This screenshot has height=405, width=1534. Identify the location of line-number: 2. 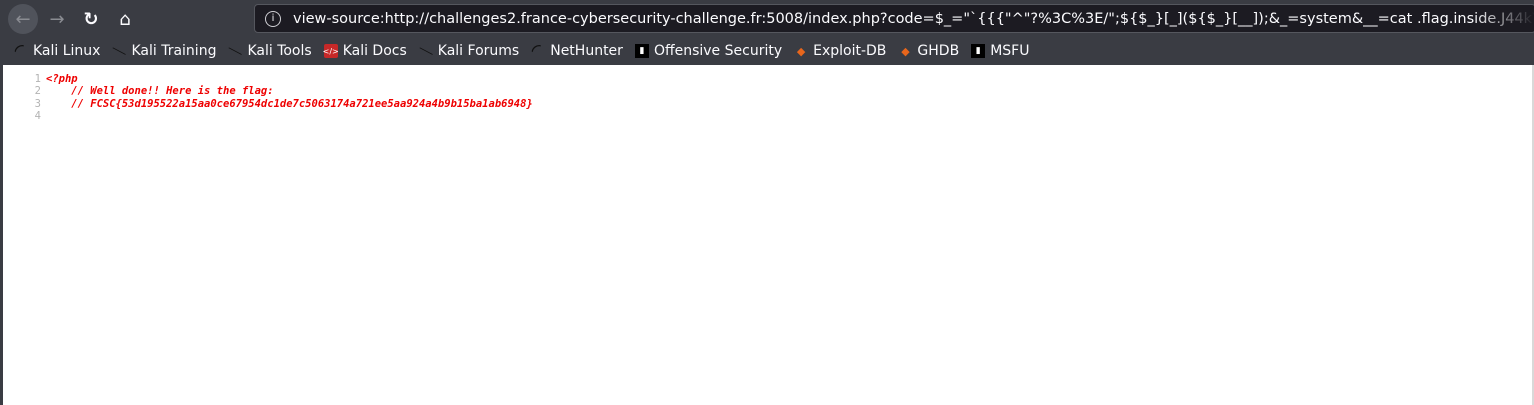
(37, 91).